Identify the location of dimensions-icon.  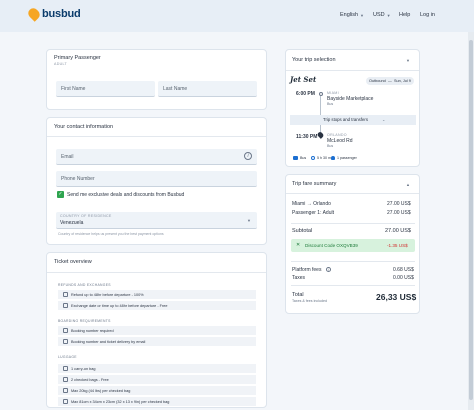
(65, 401).